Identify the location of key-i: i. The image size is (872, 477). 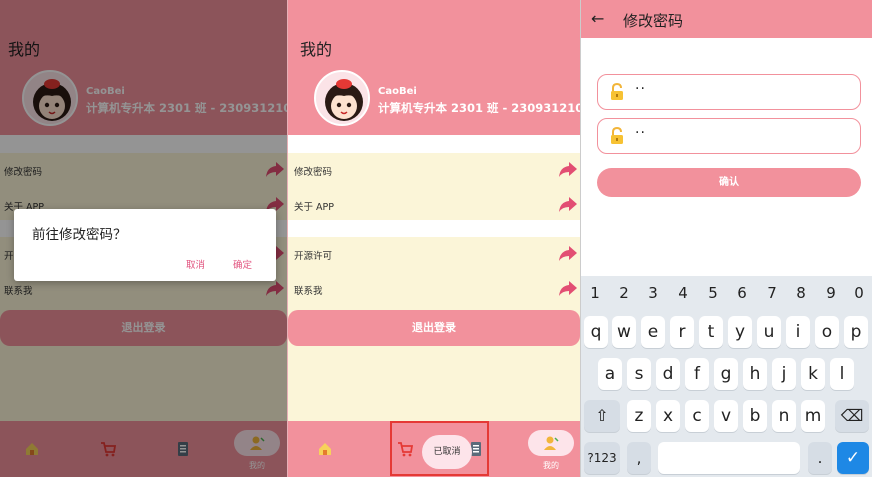
(798, 332).